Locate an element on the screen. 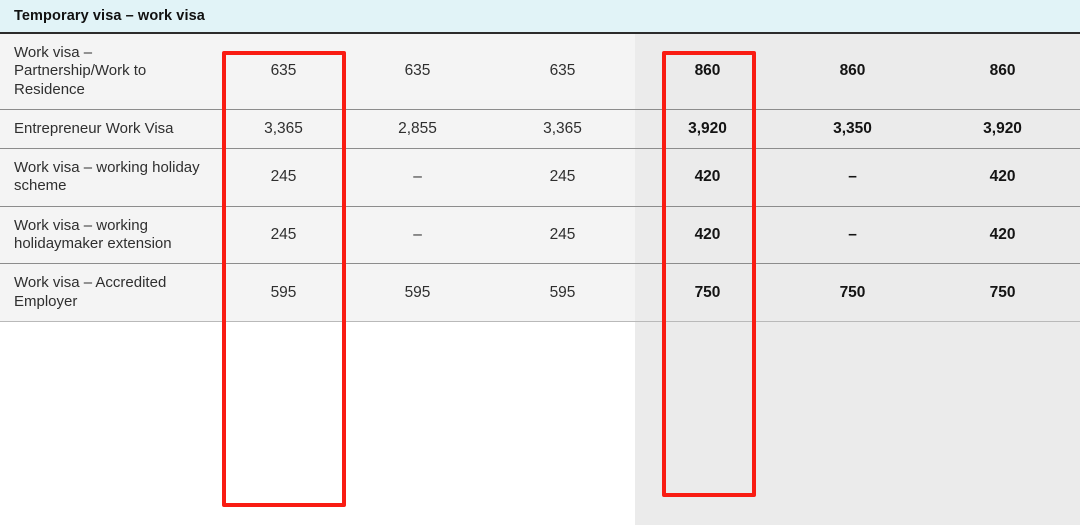  row-label: Work visa – Accredited Employer is located at coordinates (111, 292).